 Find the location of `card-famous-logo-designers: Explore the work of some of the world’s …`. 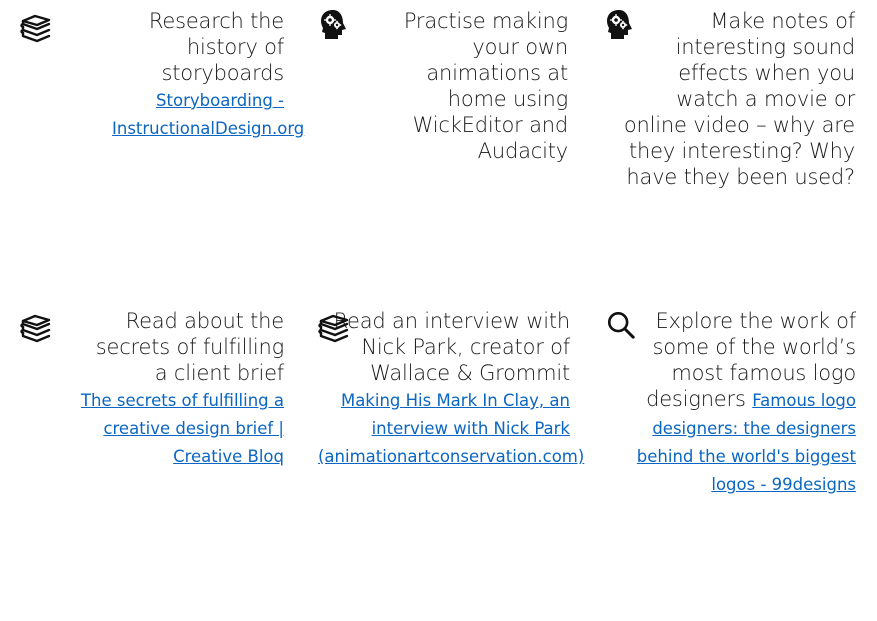

card-famous-logo-designers: Explore the work of some of the world’s … is located at coordinates (730, 403).